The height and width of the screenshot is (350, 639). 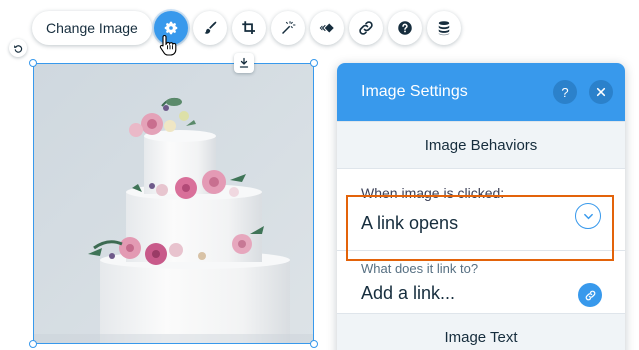 I want to click on magic-wand-icon, so click(x=289, y=27).